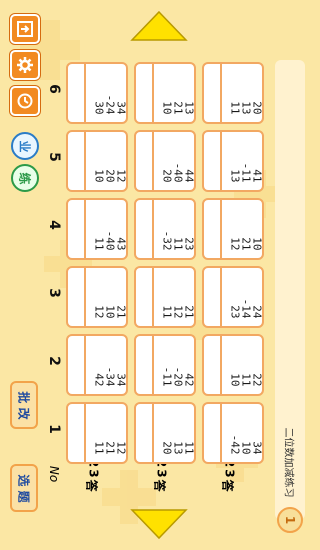  I want to click on problem-card: 34 -34 42, so click(97, 365).